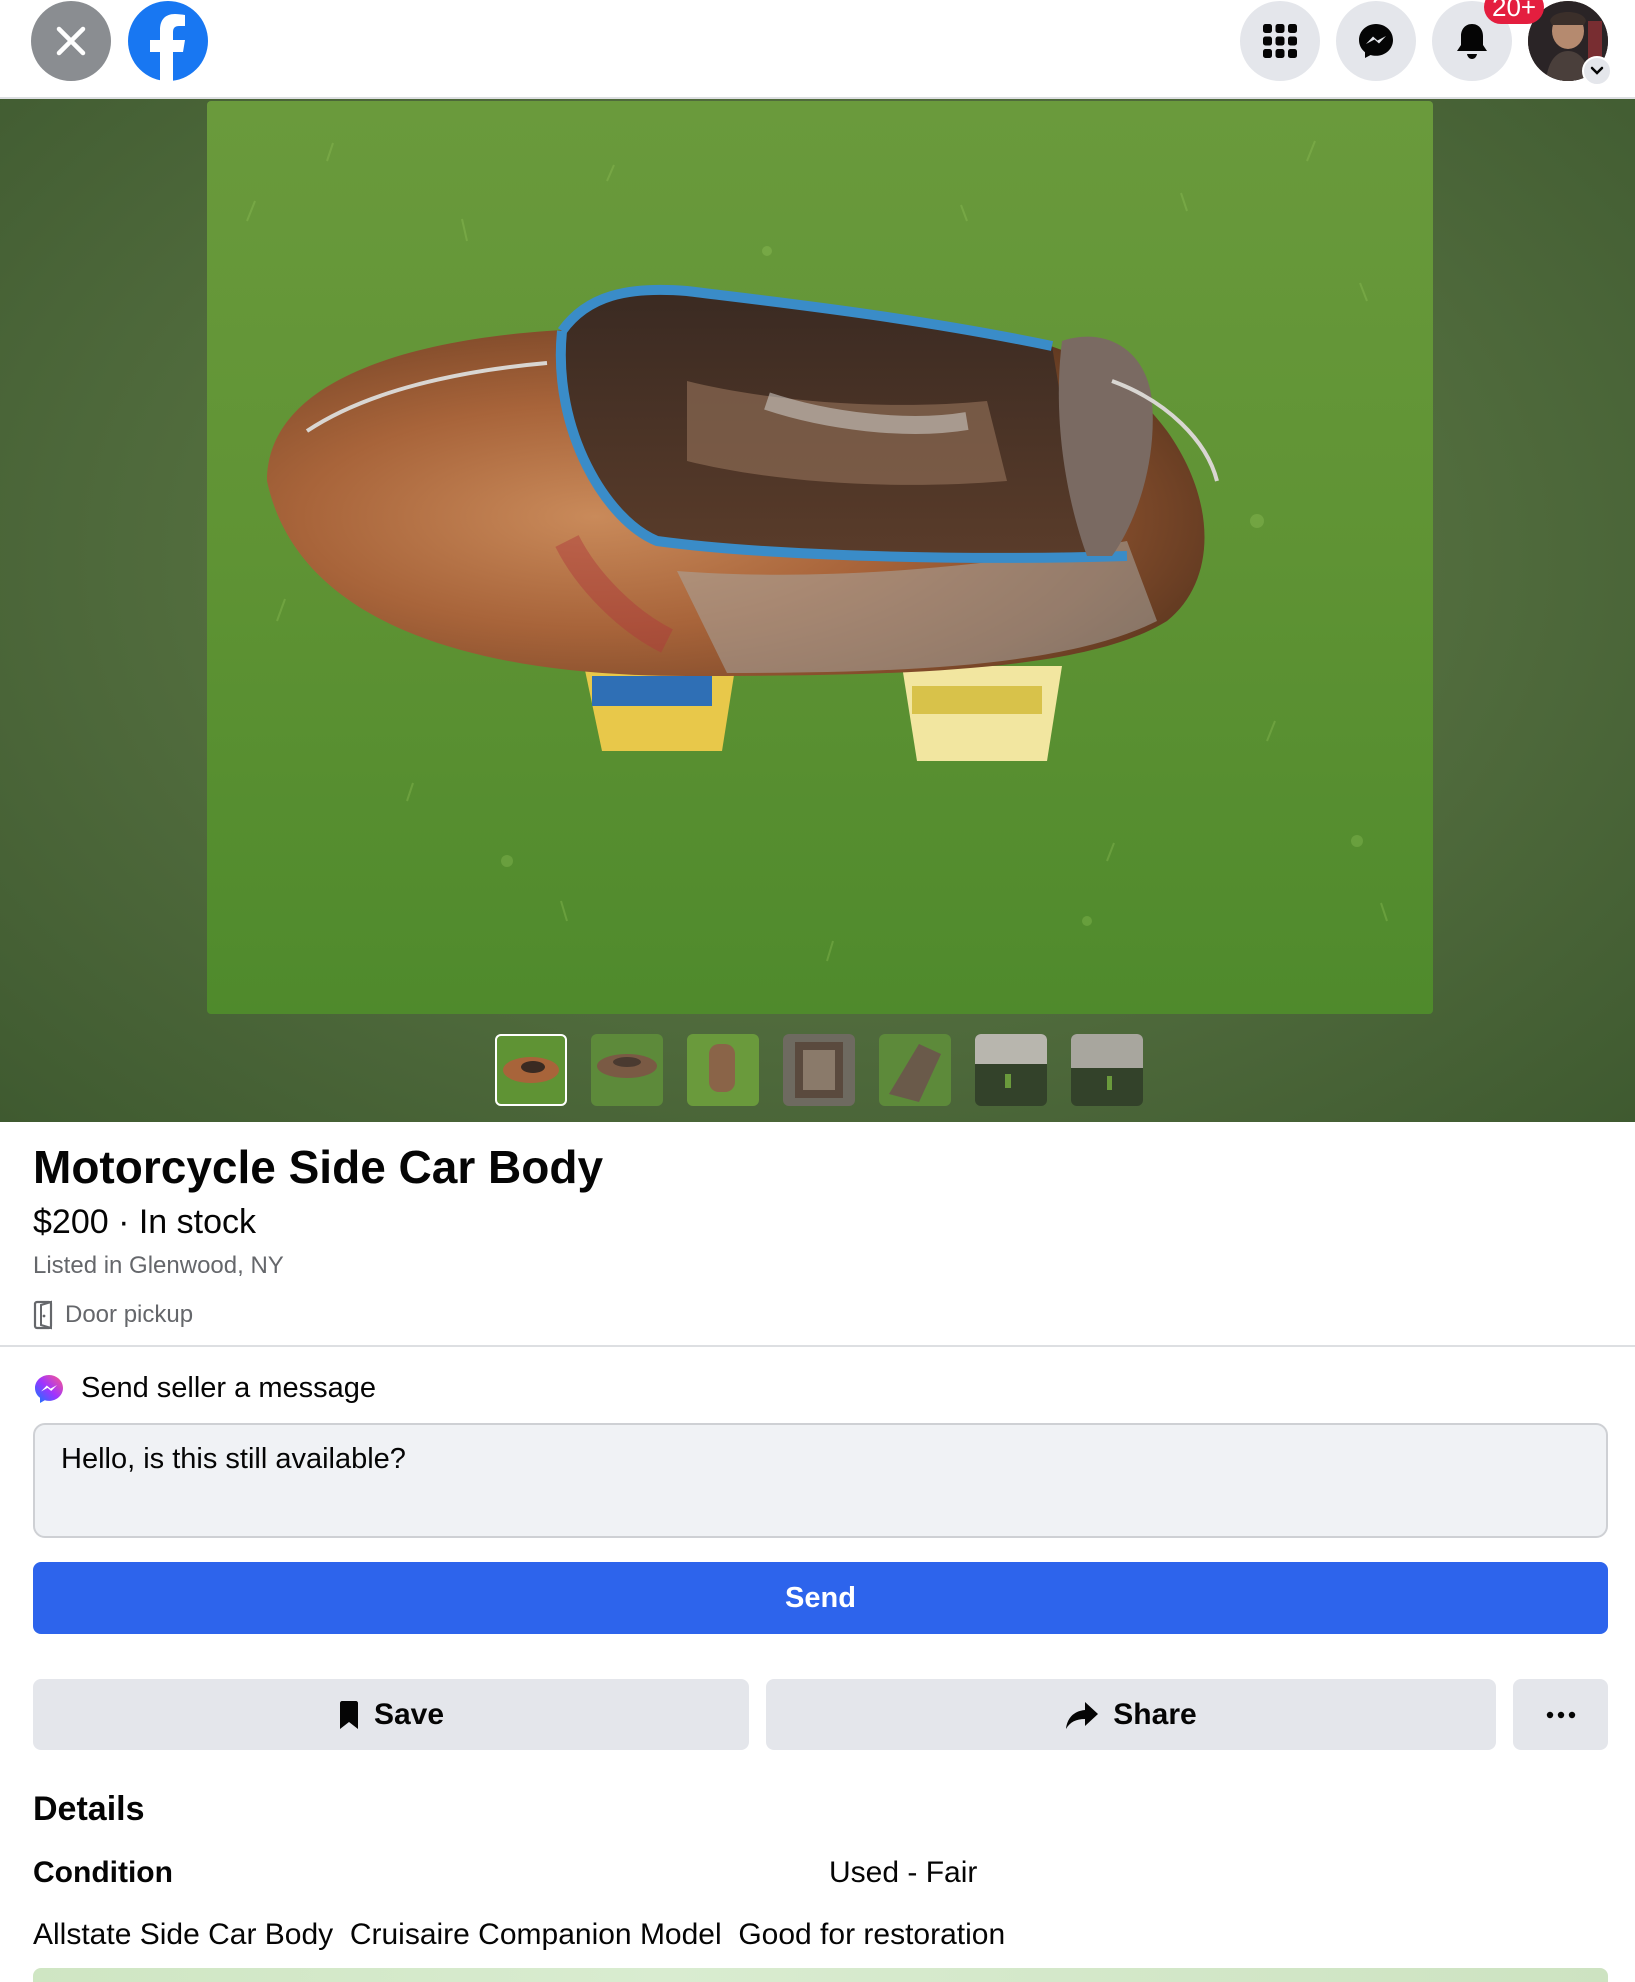 The width and height of the screenshot is (1635, 1982). I want to click on share-arrow-icon, so click(1082, 1715).